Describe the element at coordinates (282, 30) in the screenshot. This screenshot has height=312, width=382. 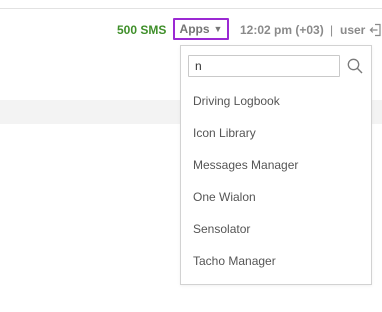
I see `clock: 12:02 pm (+03)` at that location.